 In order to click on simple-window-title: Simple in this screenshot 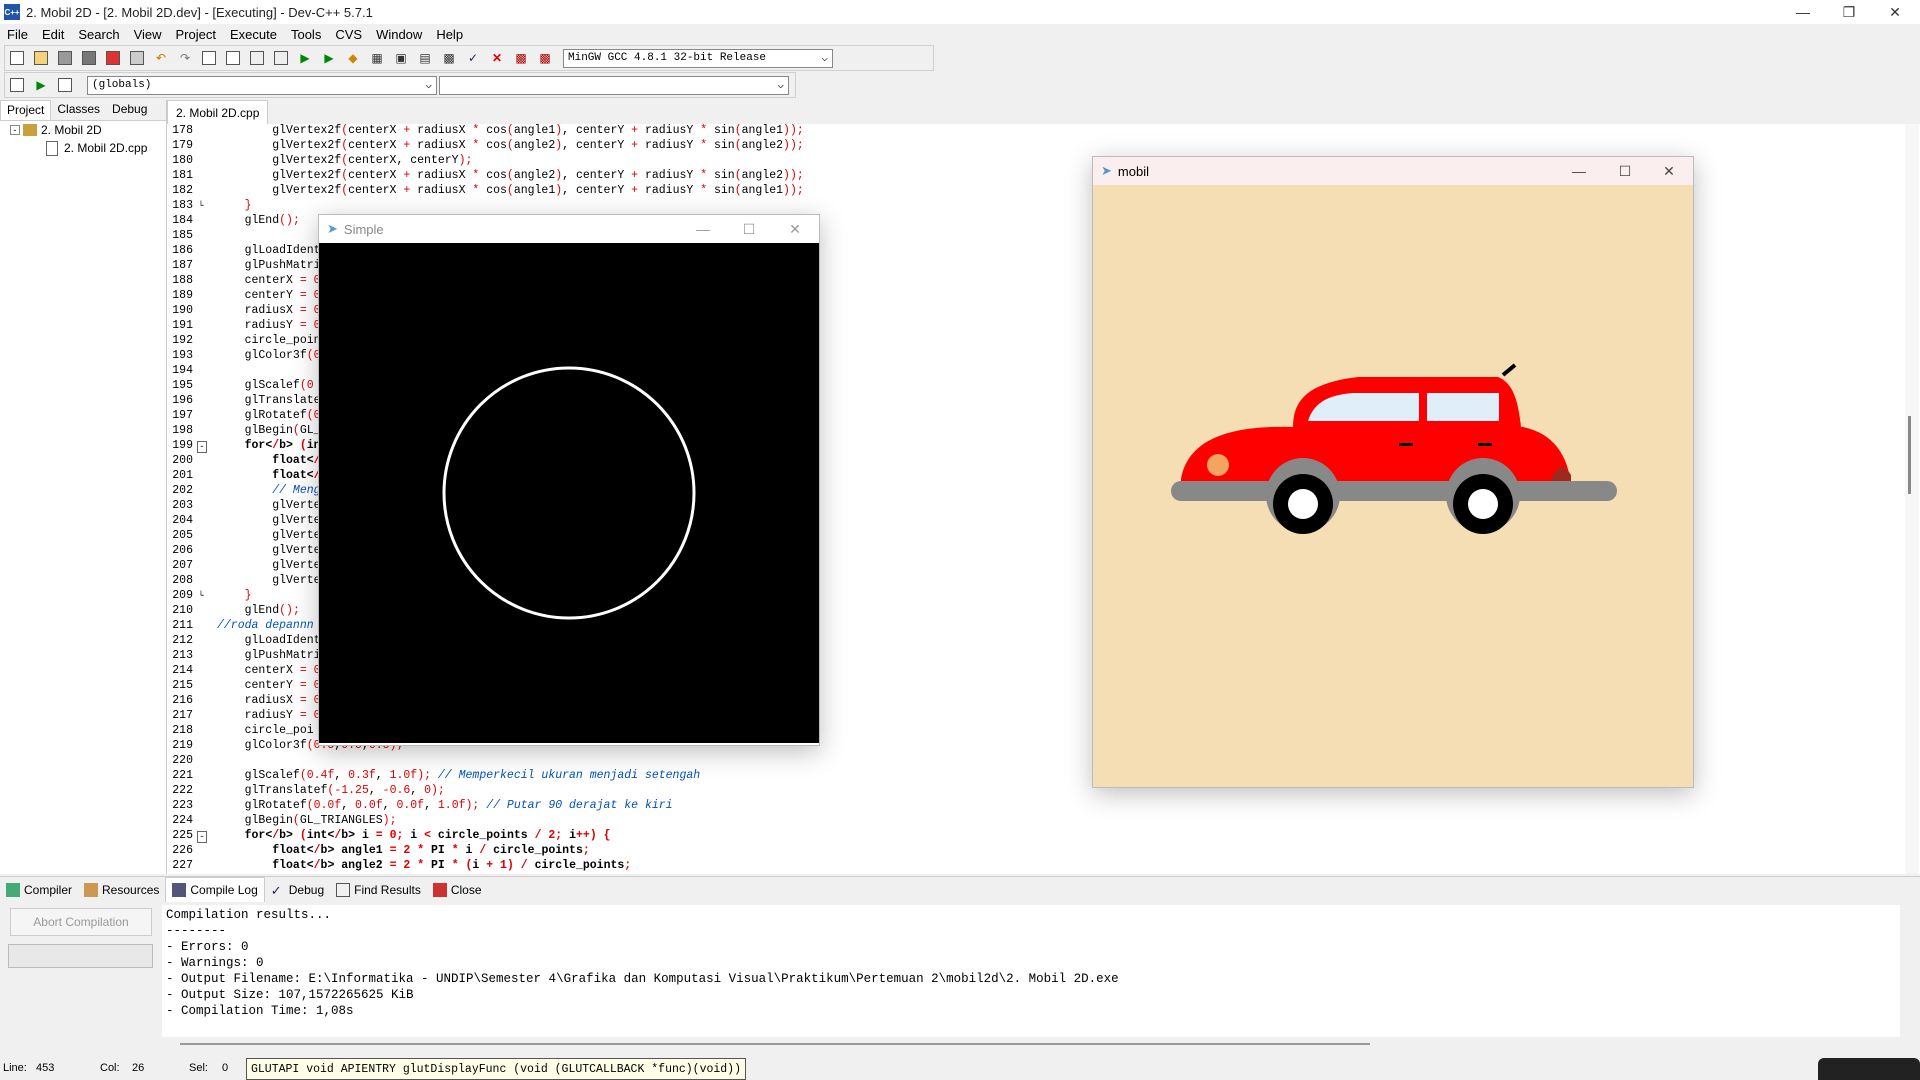, I will do `click(363, 229)`.